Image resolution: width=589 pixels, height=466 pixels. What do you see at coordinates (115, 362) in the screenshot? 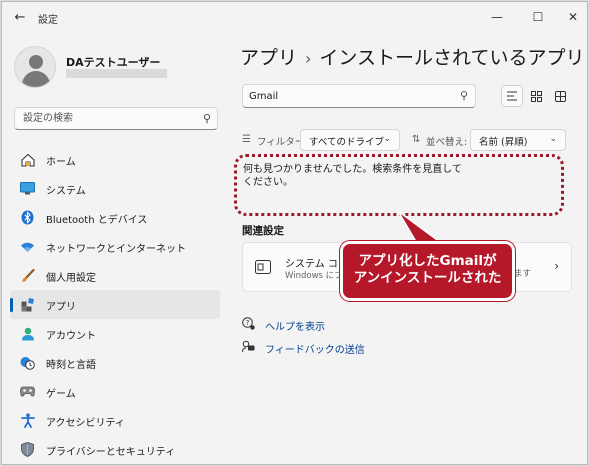
I see `sidebar-item-time-language: 時刻と言語` at bounding box center [115, 362].